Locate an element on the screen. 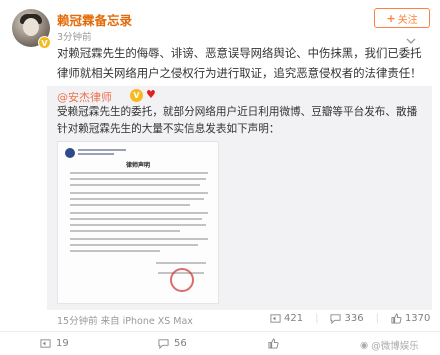 The image size is (440, 355). follow-button: + 关注 is located at coordinates (402, 18).